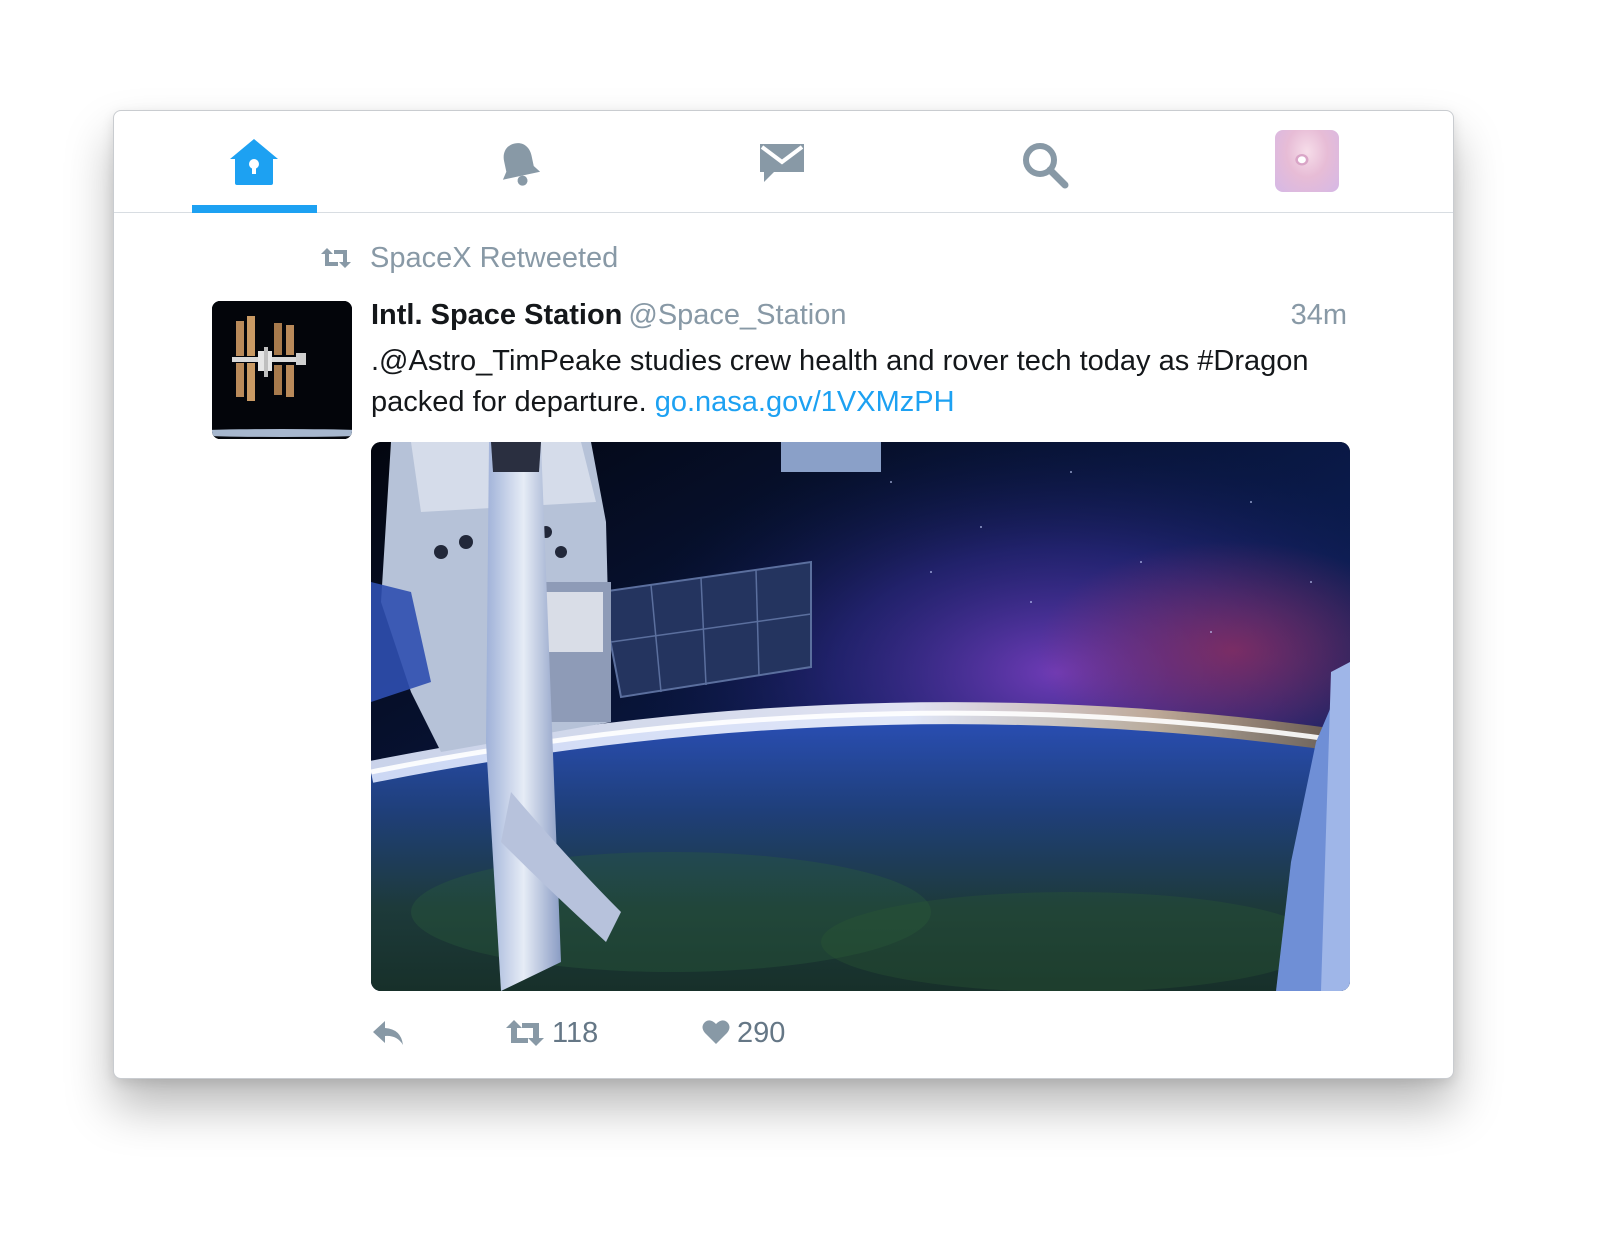 The height and width of the screenshot is (1245, 1610). I want to click on home-icon, so click(254, 162).